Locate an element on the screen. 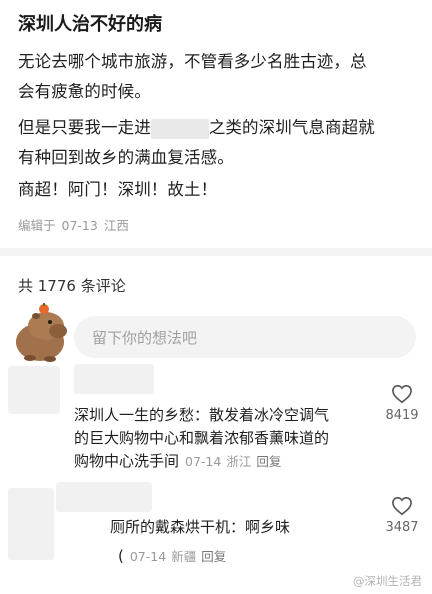  post-body-line: 但是只要我一走进 之类的深圳气息商超就 is located at coordinates (196, 126).